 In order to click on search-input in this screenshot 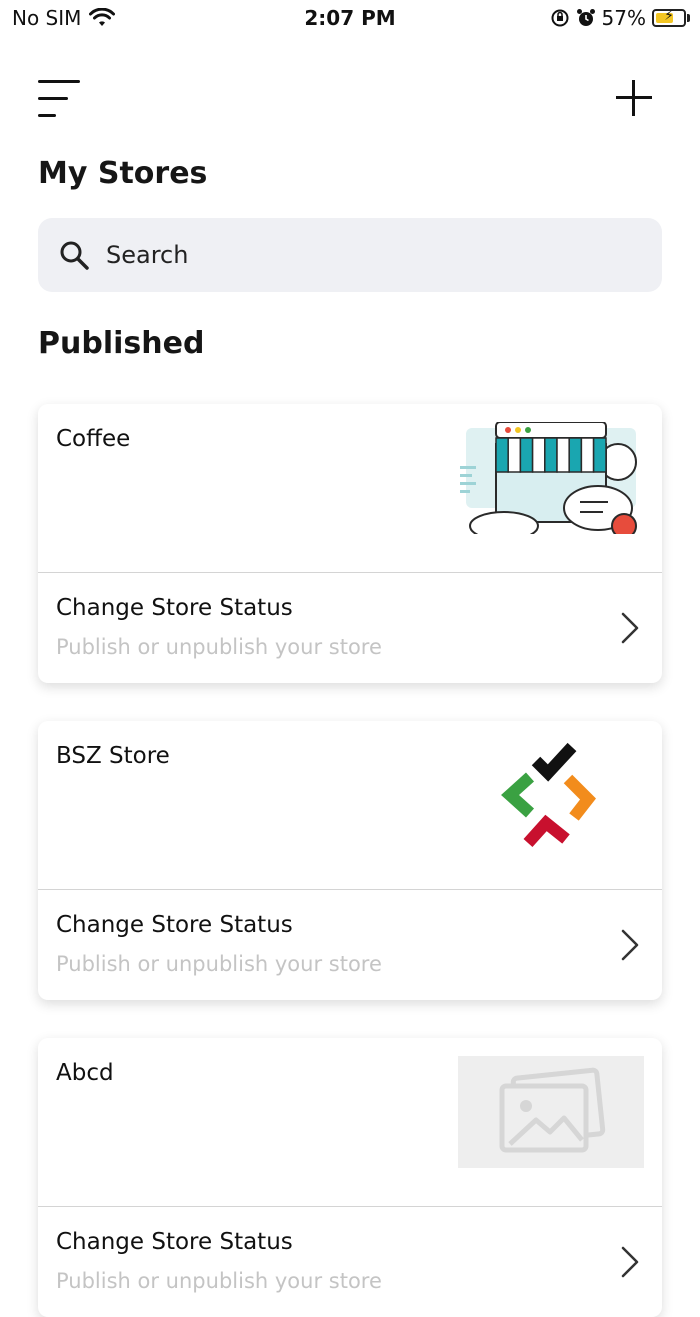, I will do `click(376, 255)`.